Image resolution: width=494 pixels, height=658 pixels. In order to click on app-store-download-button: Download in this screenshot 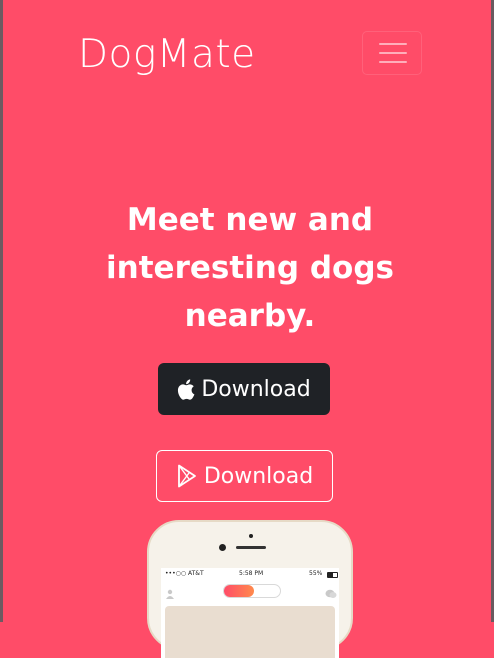, I will do `click(244, 389)`.